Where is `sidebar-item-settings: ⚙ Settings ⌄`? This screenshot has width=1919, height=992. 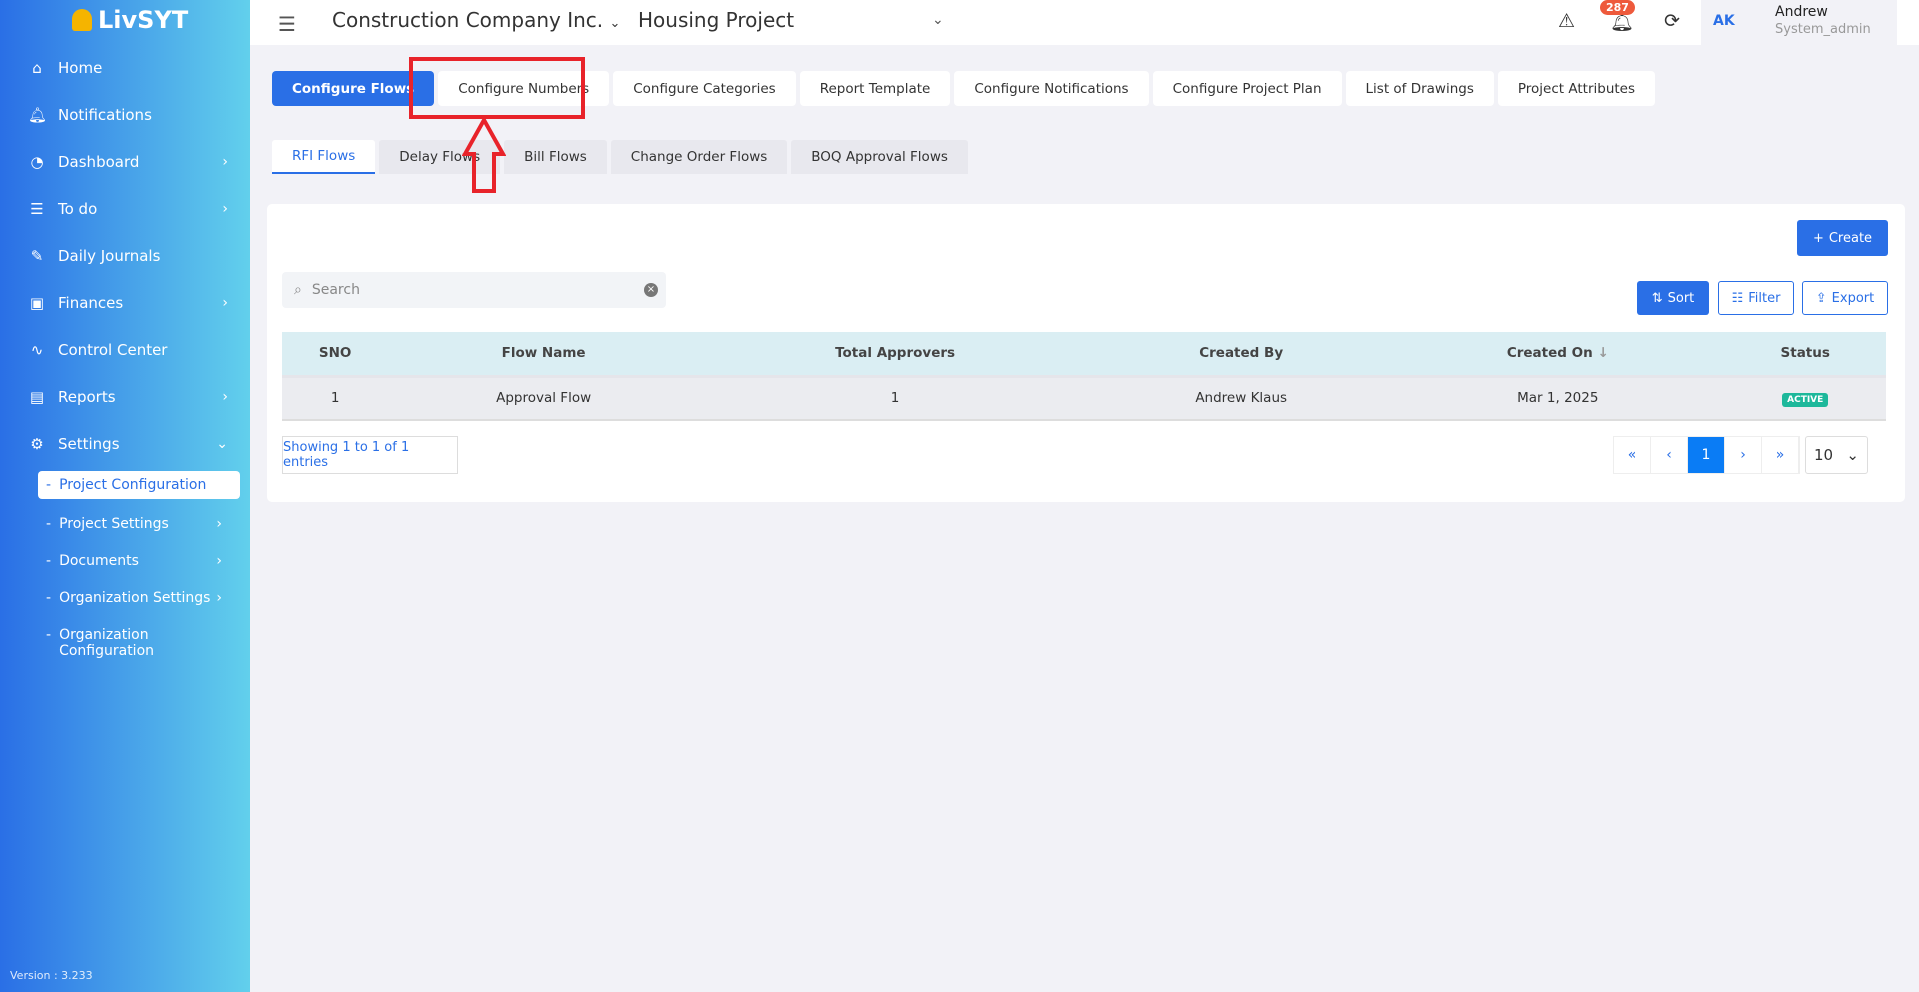
sidebar-item-settings: ⚙ Settings ⌄ is located at coordinates (128, 444).